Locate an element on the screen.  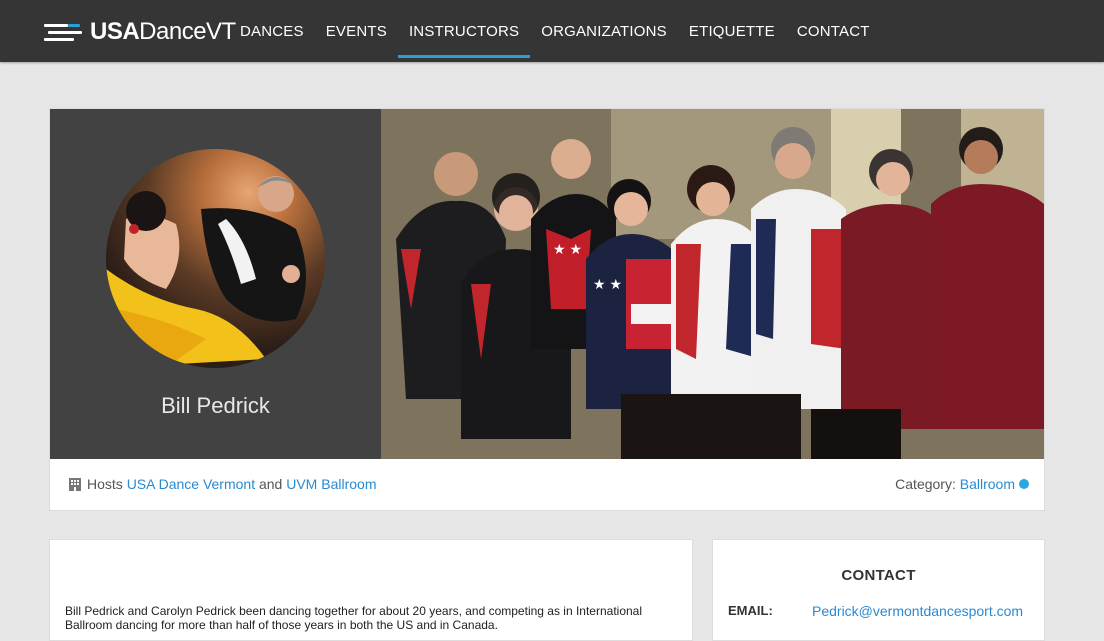
hosts-prefix: Hosts is located at coordinates (105, 484).